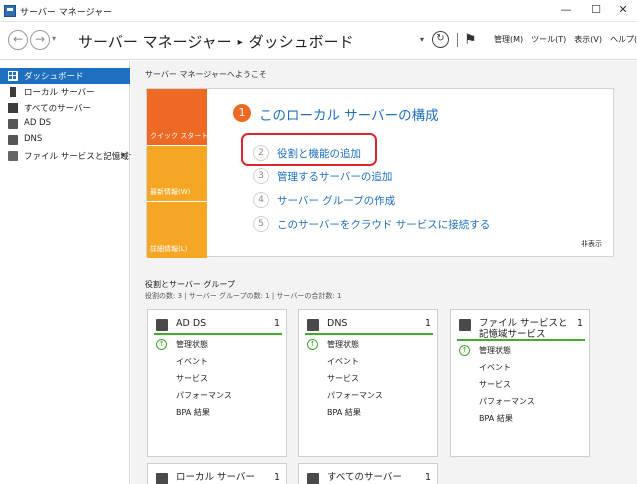 This screenshot has height=484, width=637. I want to click on minimize-button: —, so click(566, 11).